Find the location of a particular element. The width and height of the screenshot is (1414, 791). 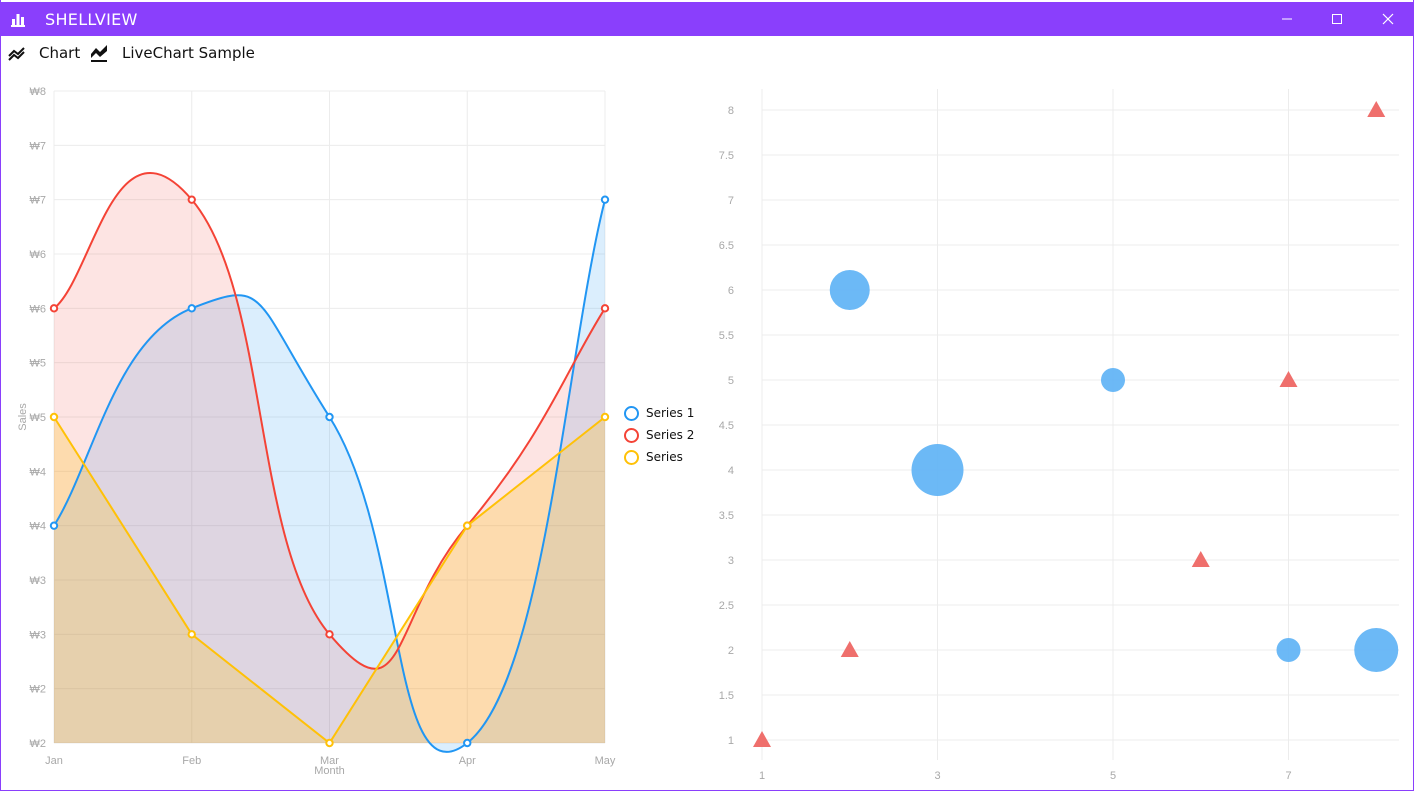

title-bar: SHELLVIEW is located at coordinates (707, 19).